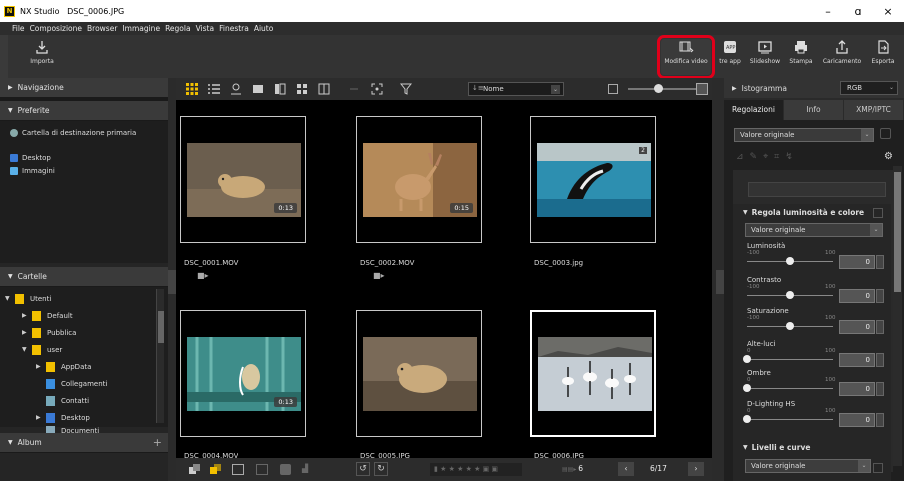 The height and width of the screenshot is (481, 904). I want to click on menu-file: File, so click(18, 28).